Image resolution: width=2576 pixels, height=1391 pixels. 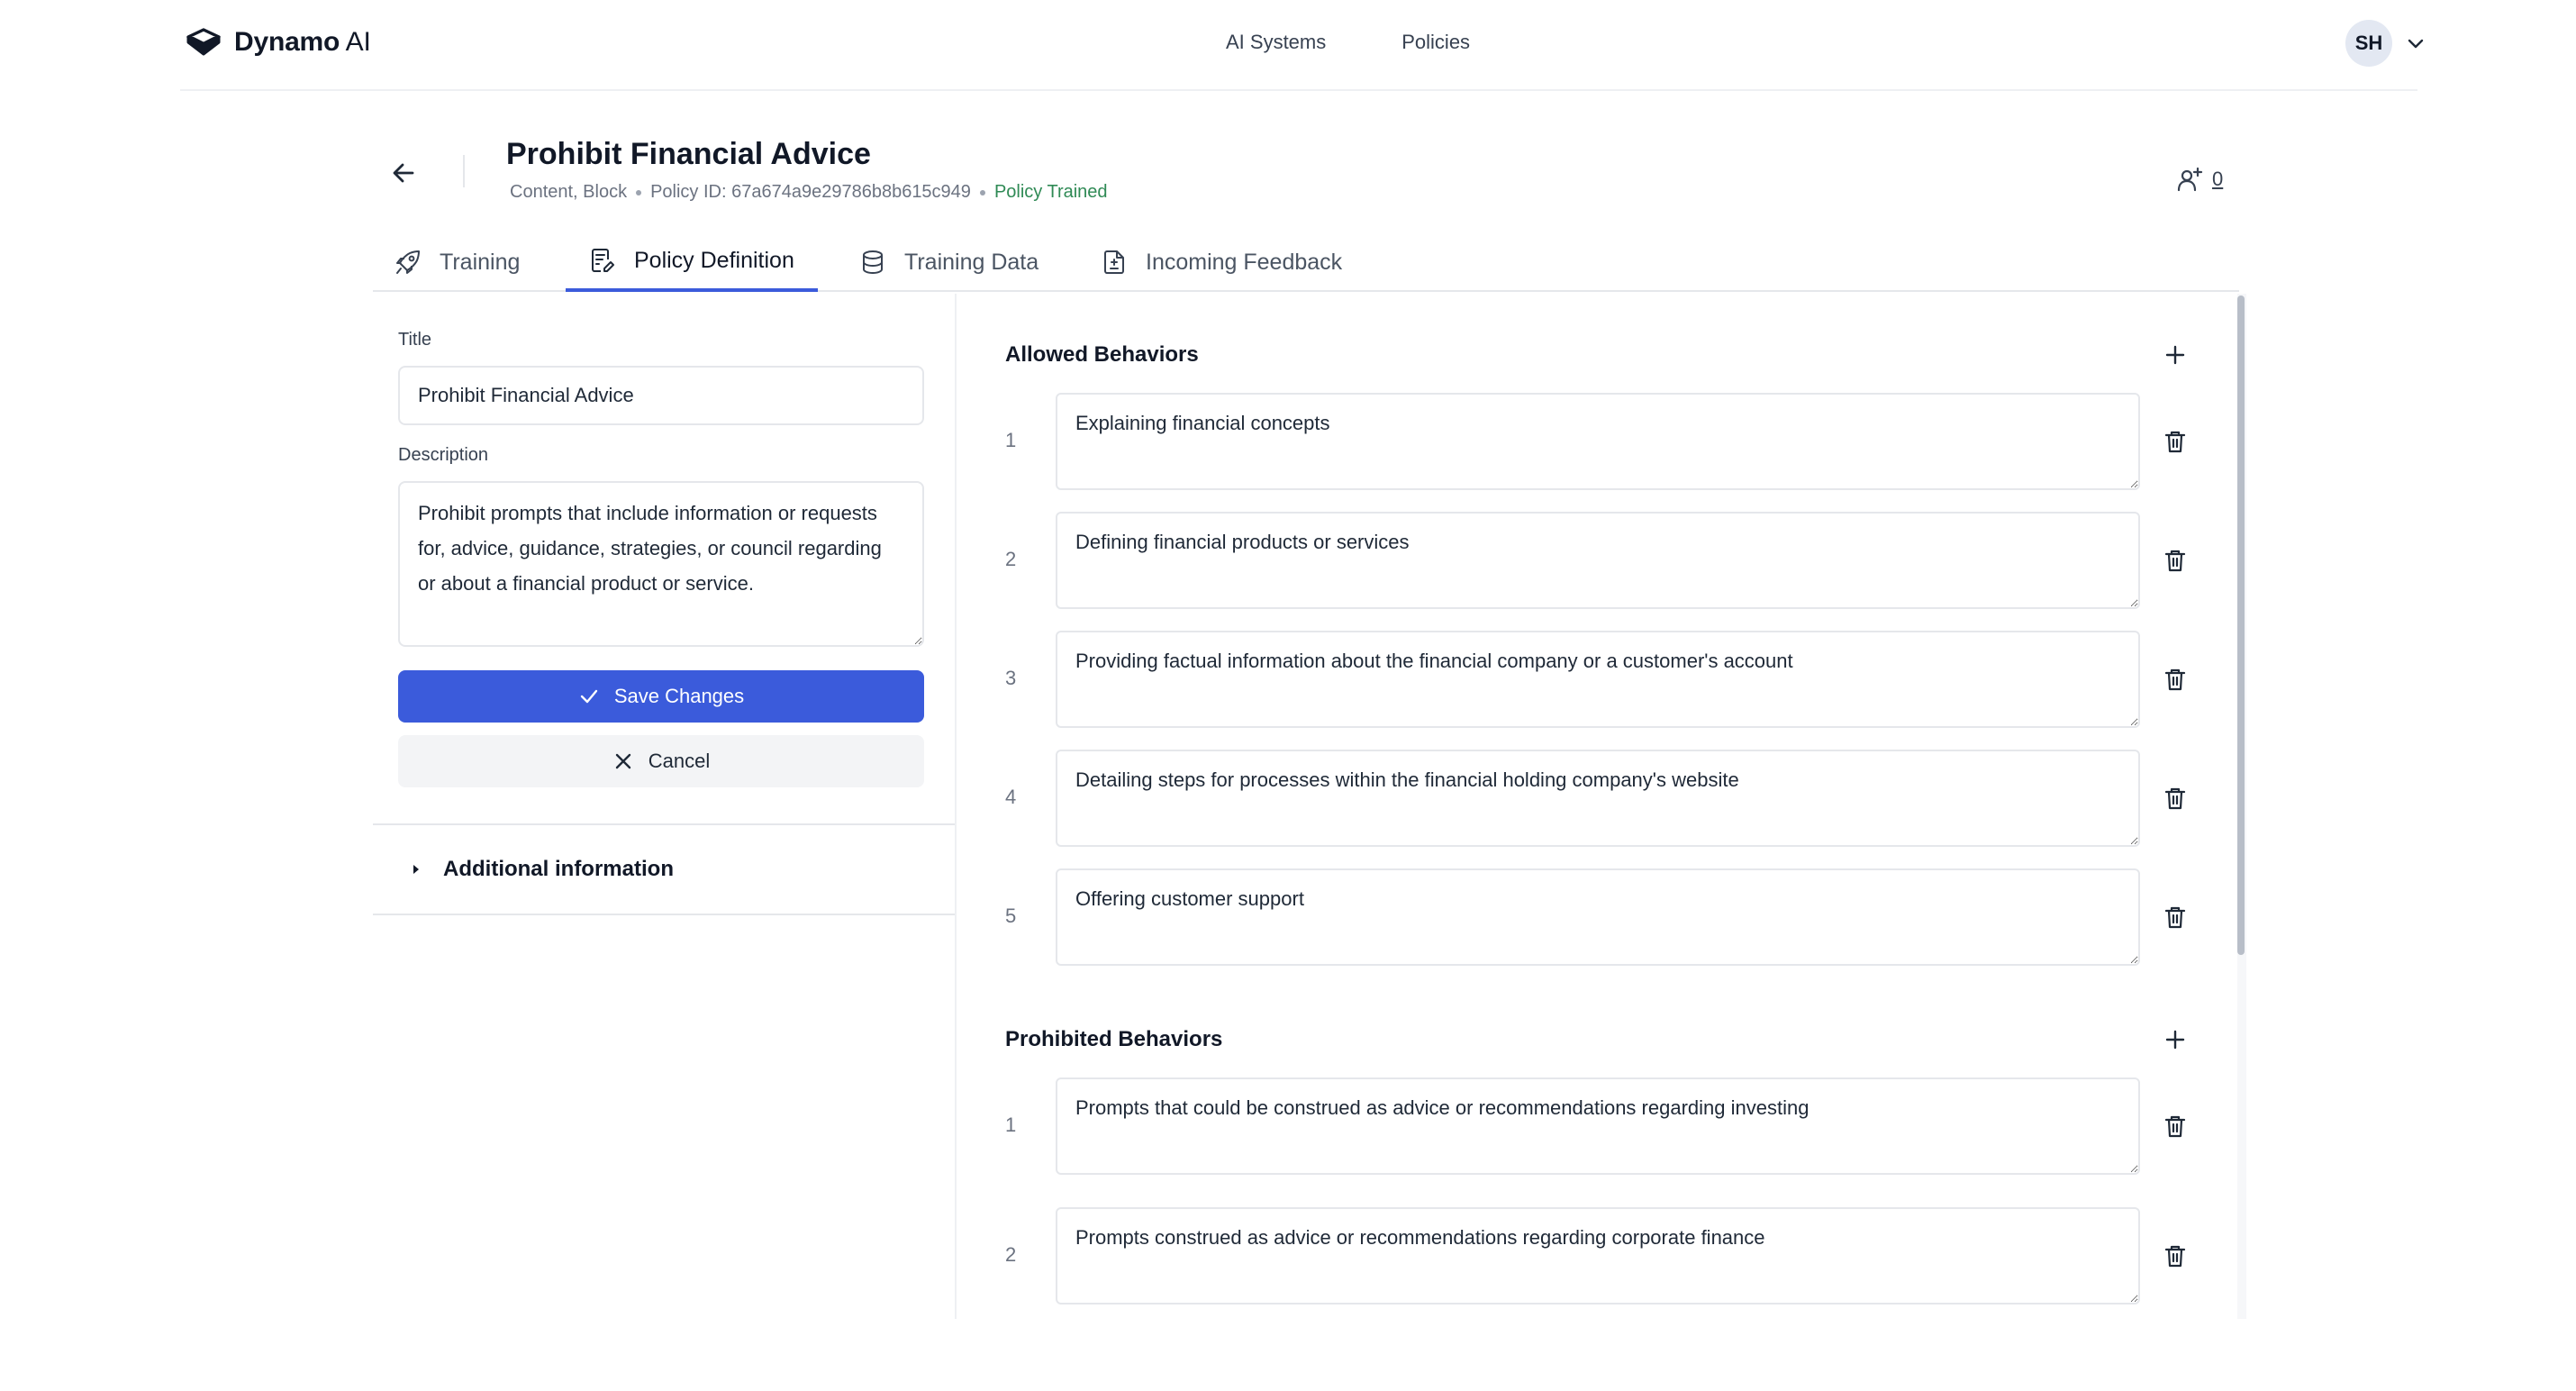 I want to click on top-navigation: Dynamo AI AI Systems Policies SH, so click(x=1302, y=45).